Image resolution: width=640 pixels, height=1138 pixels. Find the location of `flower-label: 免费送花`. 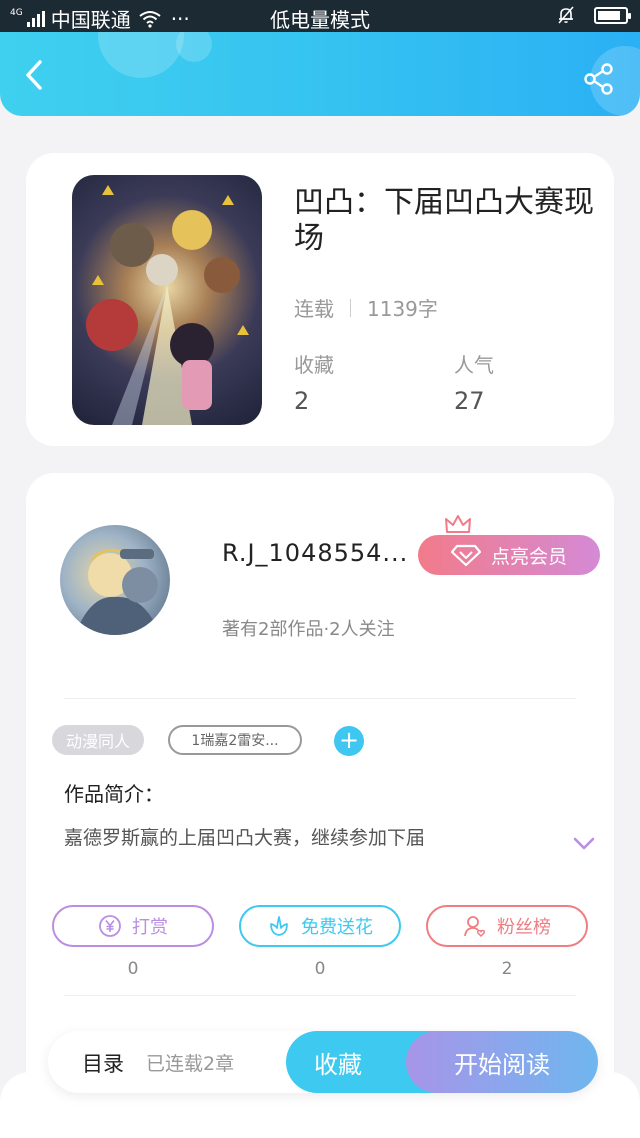

flower-label: 免费送花 is located at coordinates (337, 927).